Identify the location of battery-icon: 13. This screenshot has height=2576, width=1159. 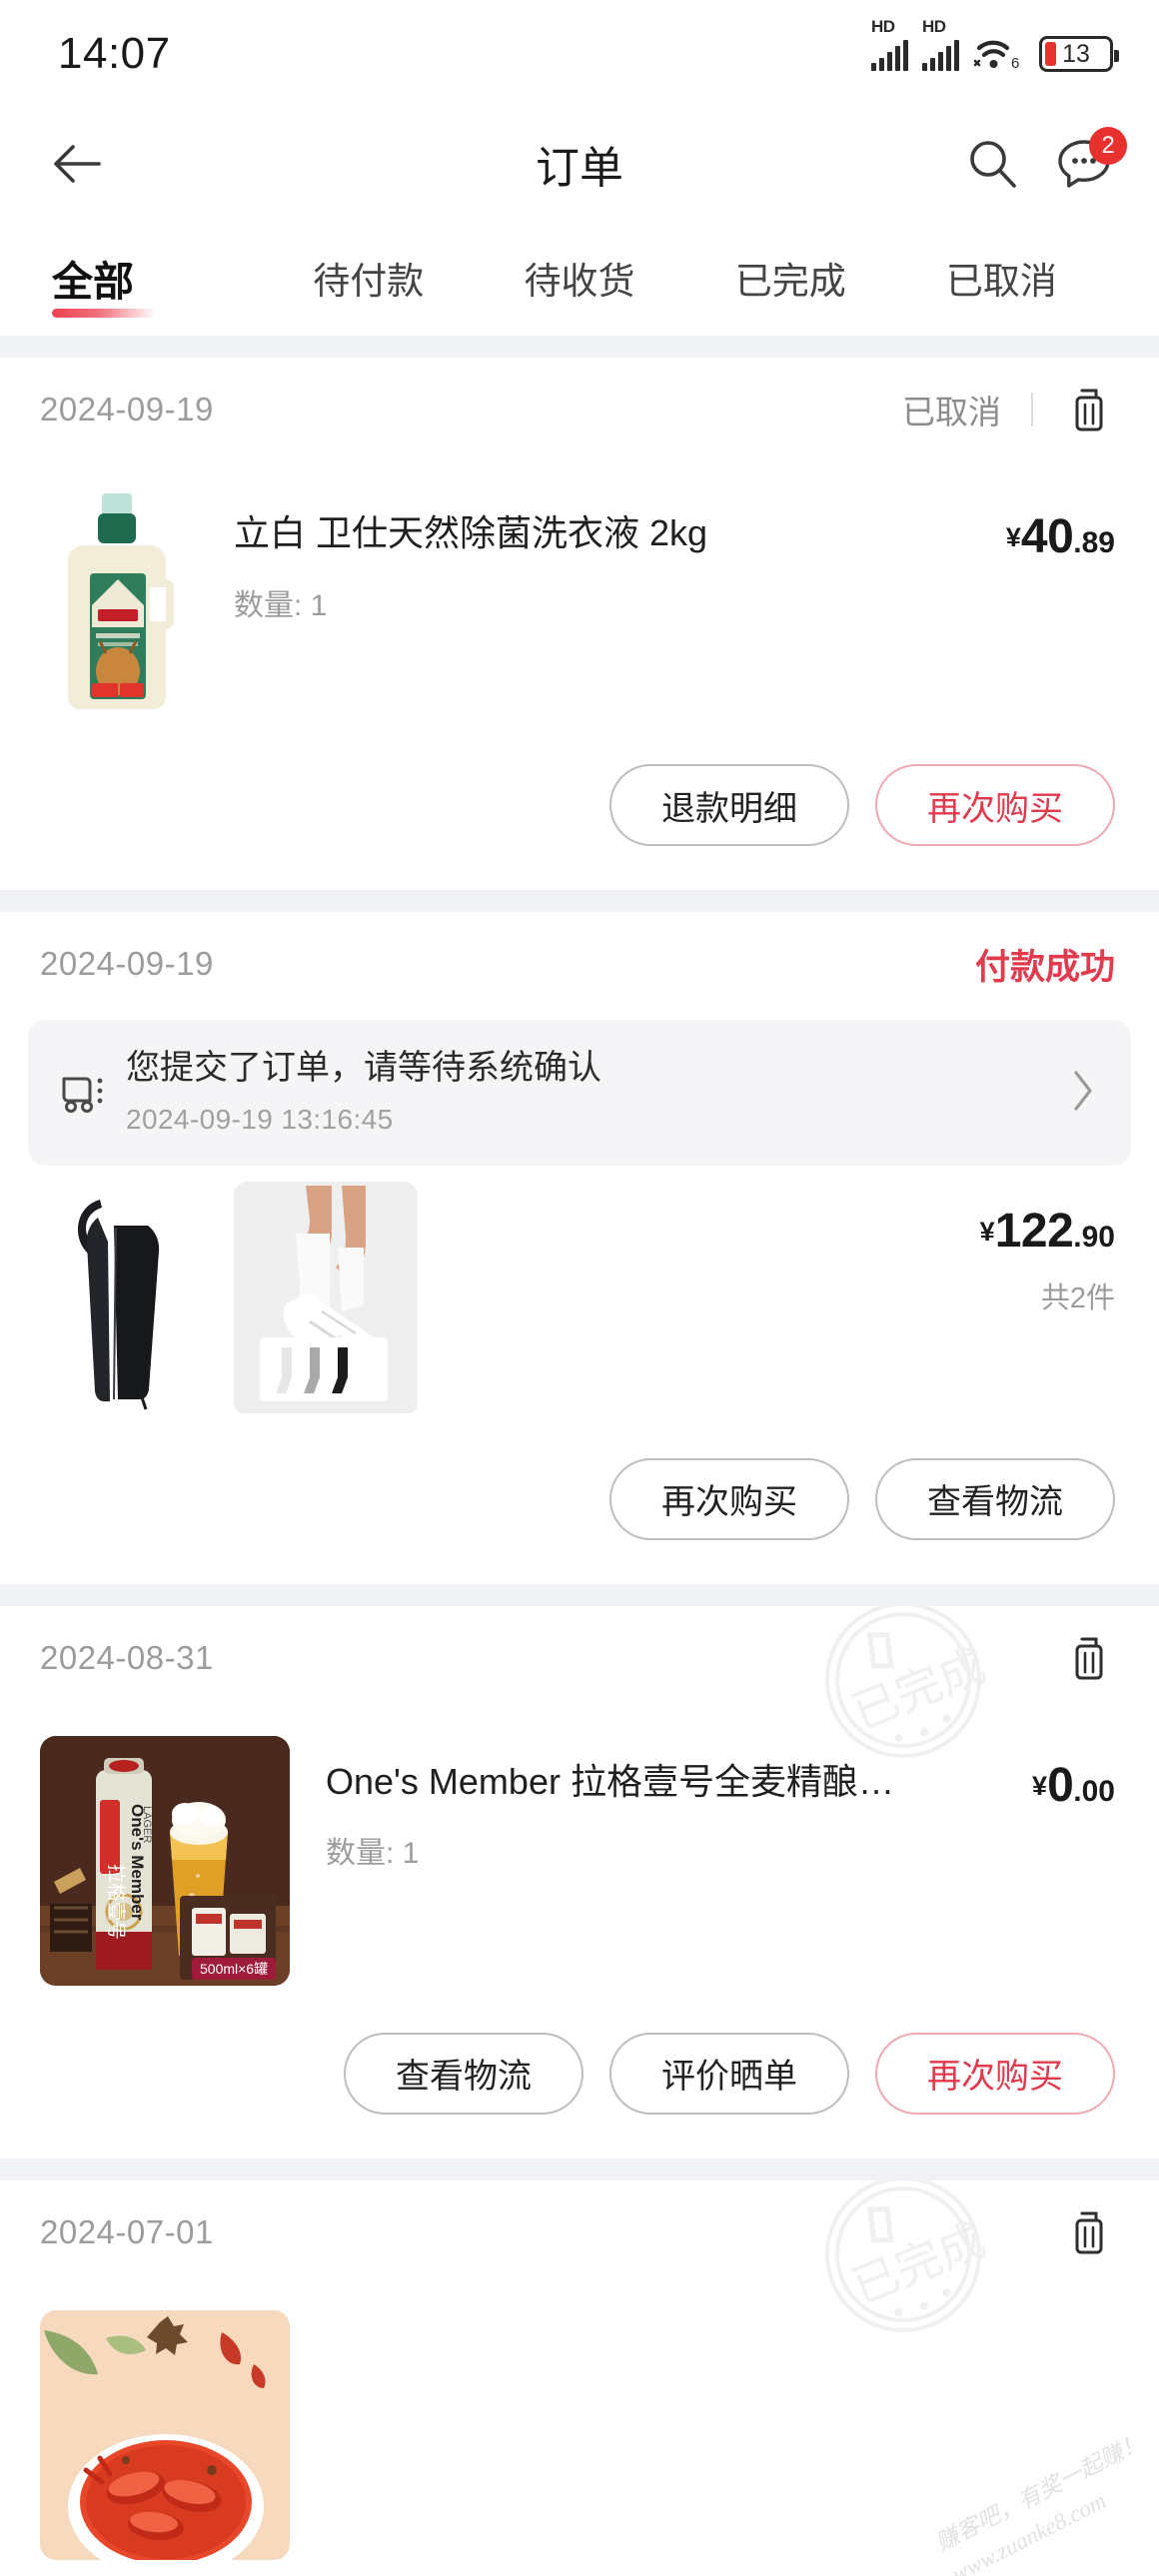
(1079, 54).